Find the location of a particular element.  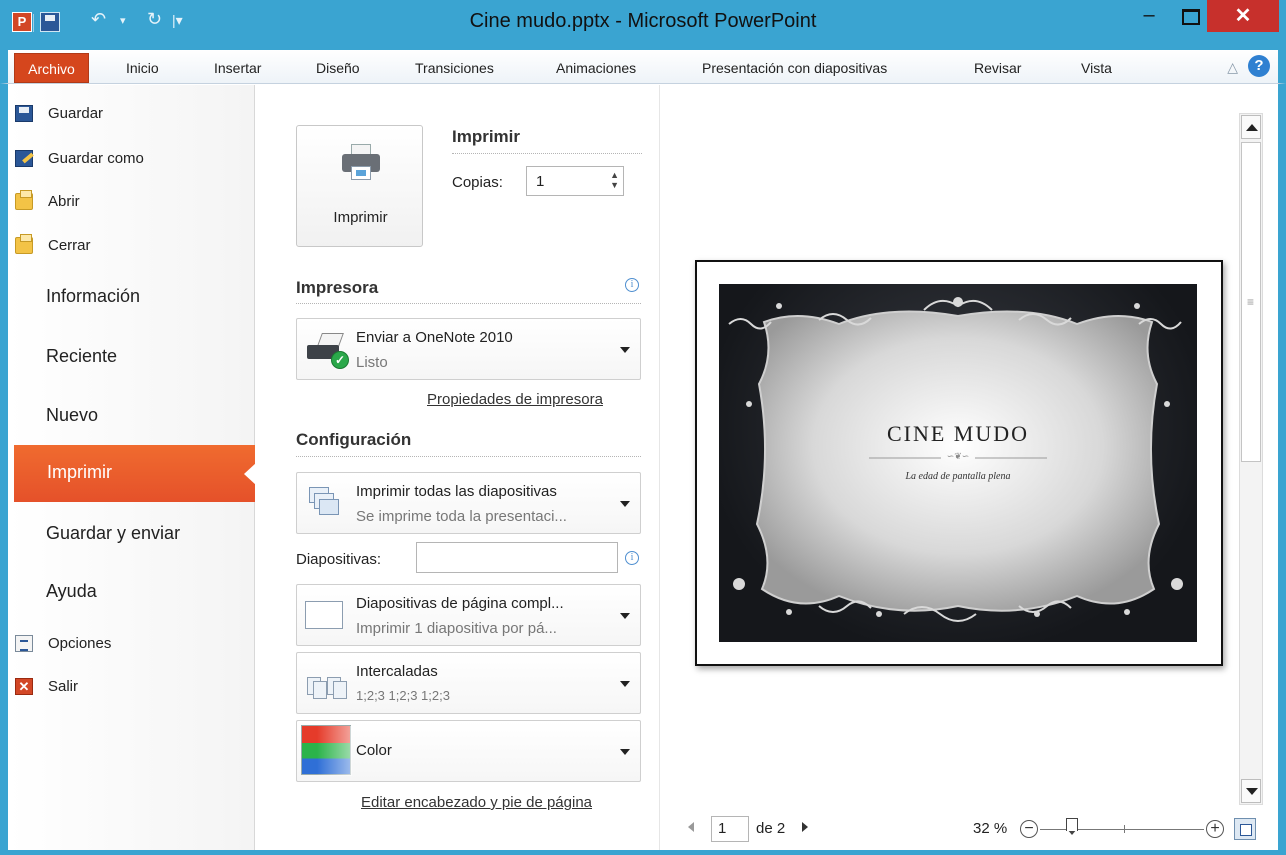

sidebar-item-cerrar: Cerrar is located at coordinates (53, 244).